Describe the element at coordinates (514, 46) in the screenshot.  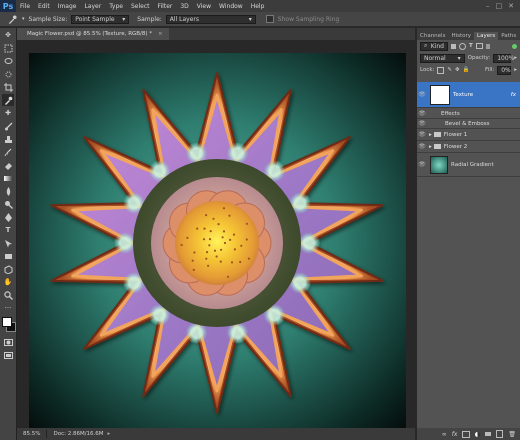
I see `filter-toggle-icon` at that location.